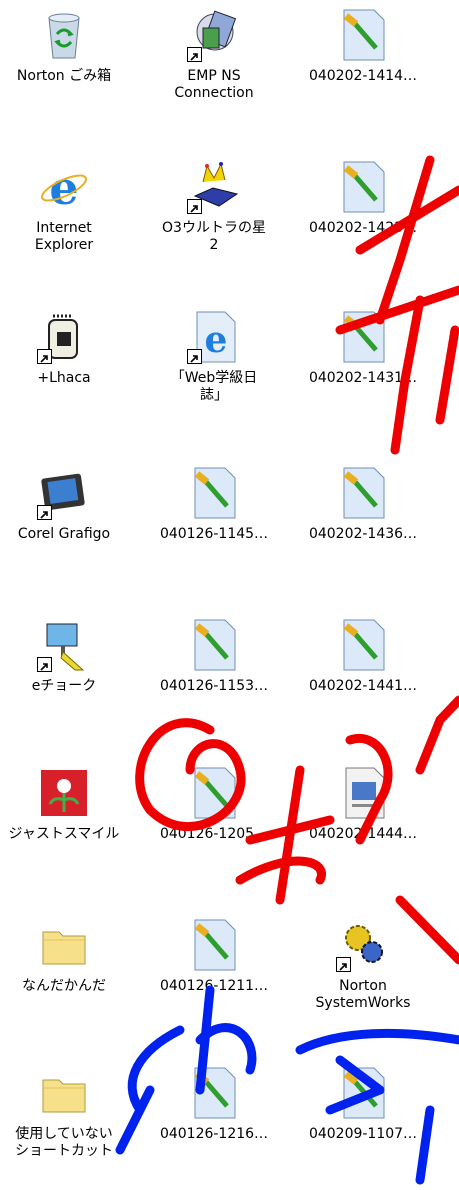  Describe the element at coordinates (214, 386) in the screenshot. I see `icon-label: 「Web学級日 誌」` at that location.